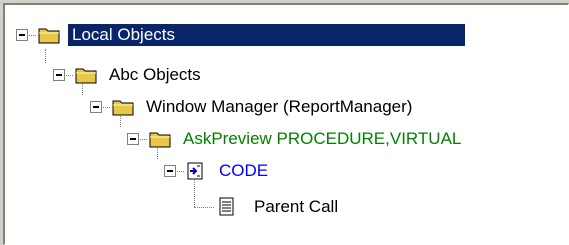  I want to click on page-icon, so click(226, 206).